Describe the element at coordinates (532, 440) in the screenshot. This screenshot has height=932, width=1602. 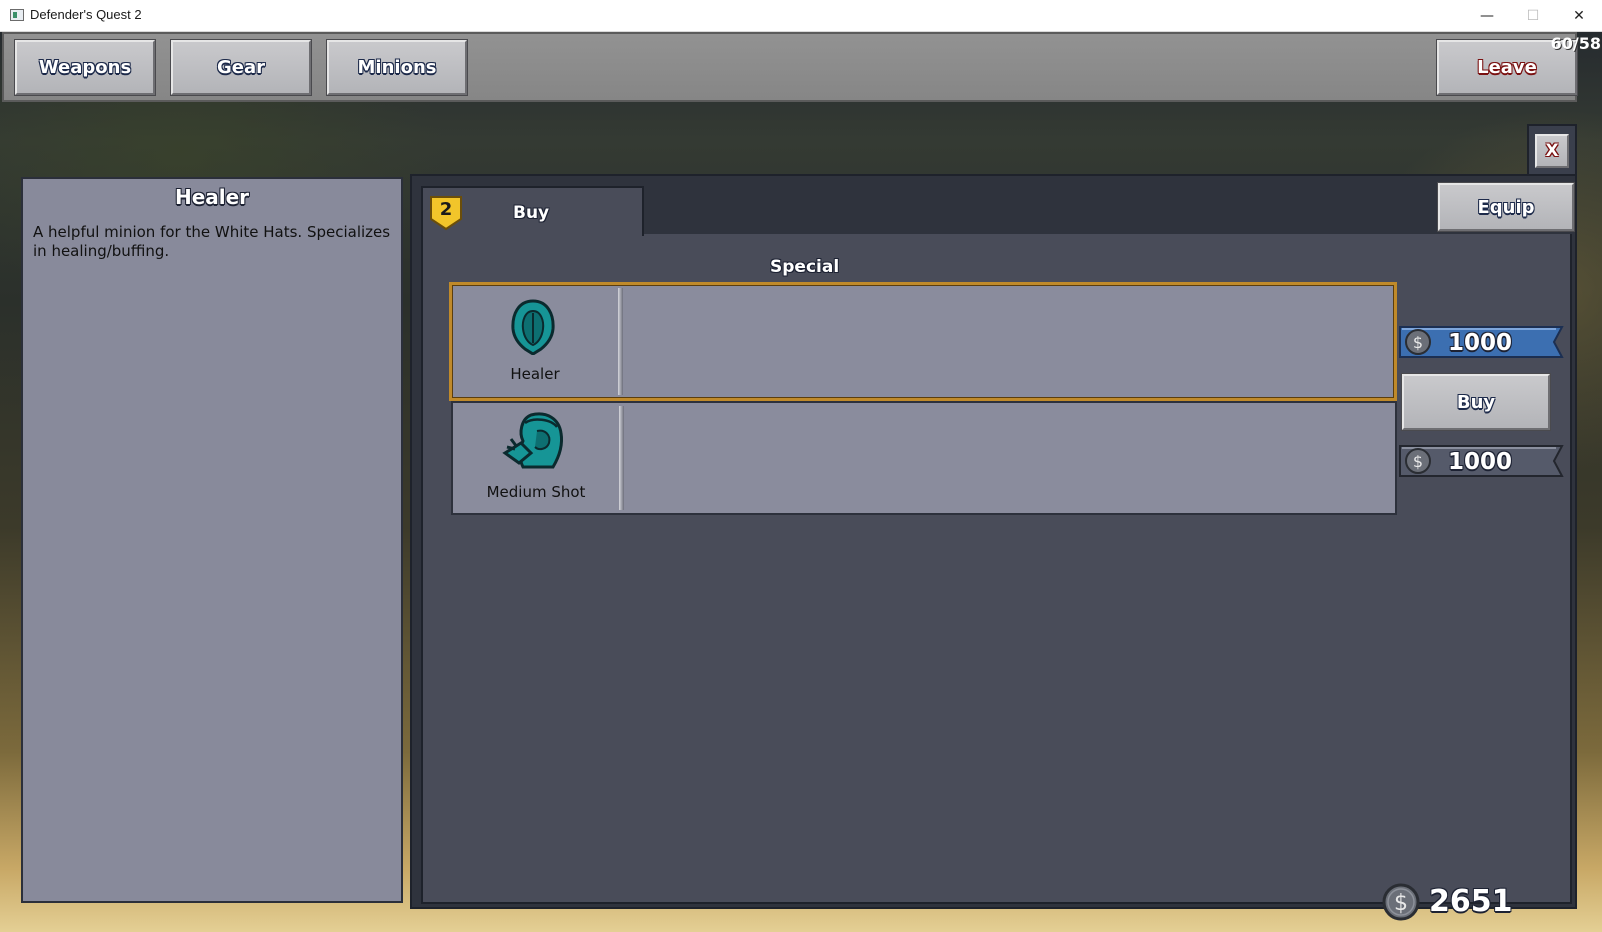
I see `medium-shot-icon` at that location.